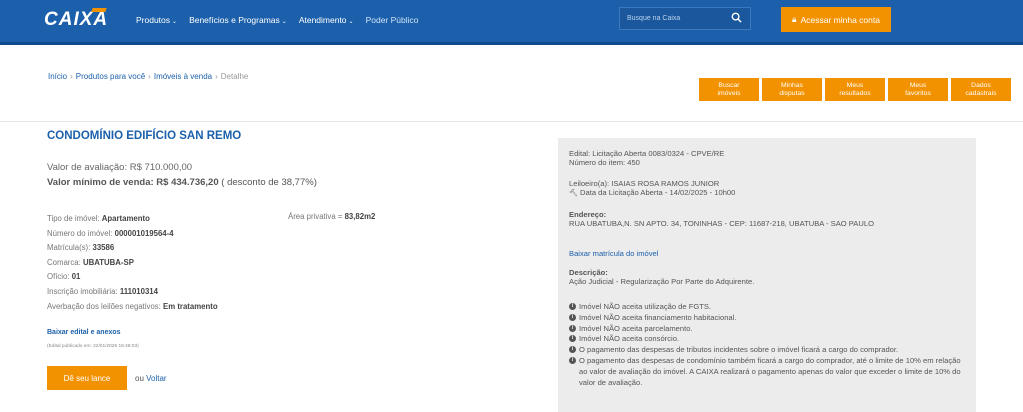 This screenshot has width=1023, height=412. Describe the element at coordinates (234, 76) in the screenshot. I see `breadcrumb-current: Detalhe` at that location.